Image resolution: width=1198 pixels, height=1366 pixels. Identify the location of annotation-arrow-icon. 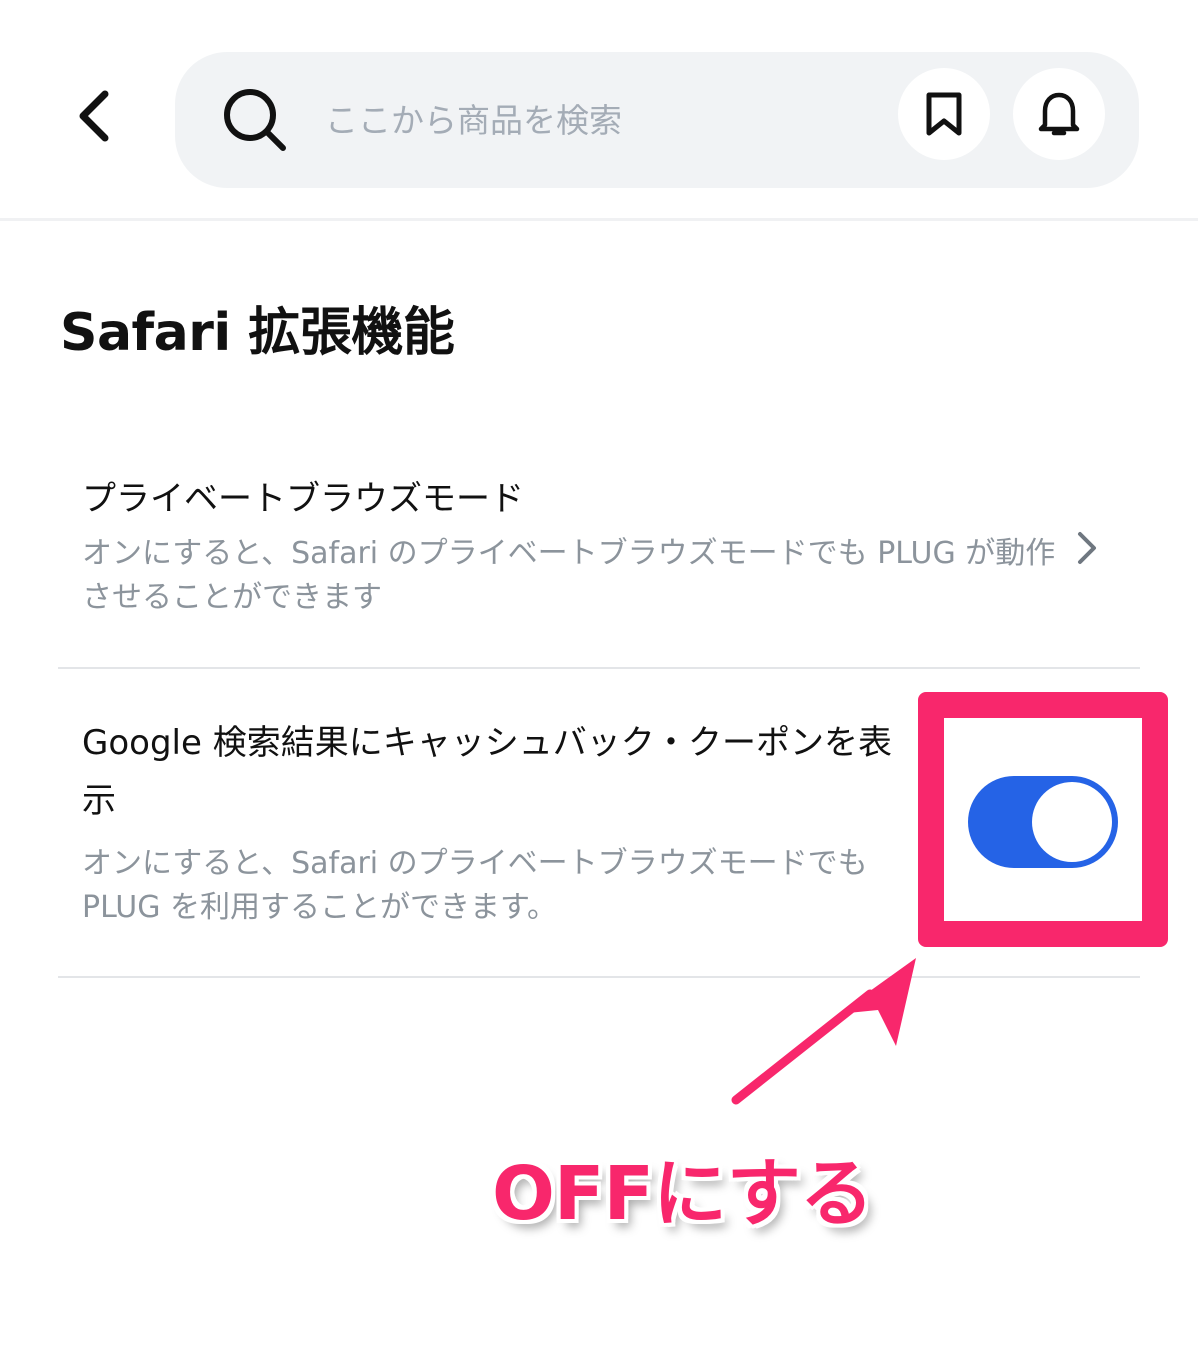
(823, 1031).